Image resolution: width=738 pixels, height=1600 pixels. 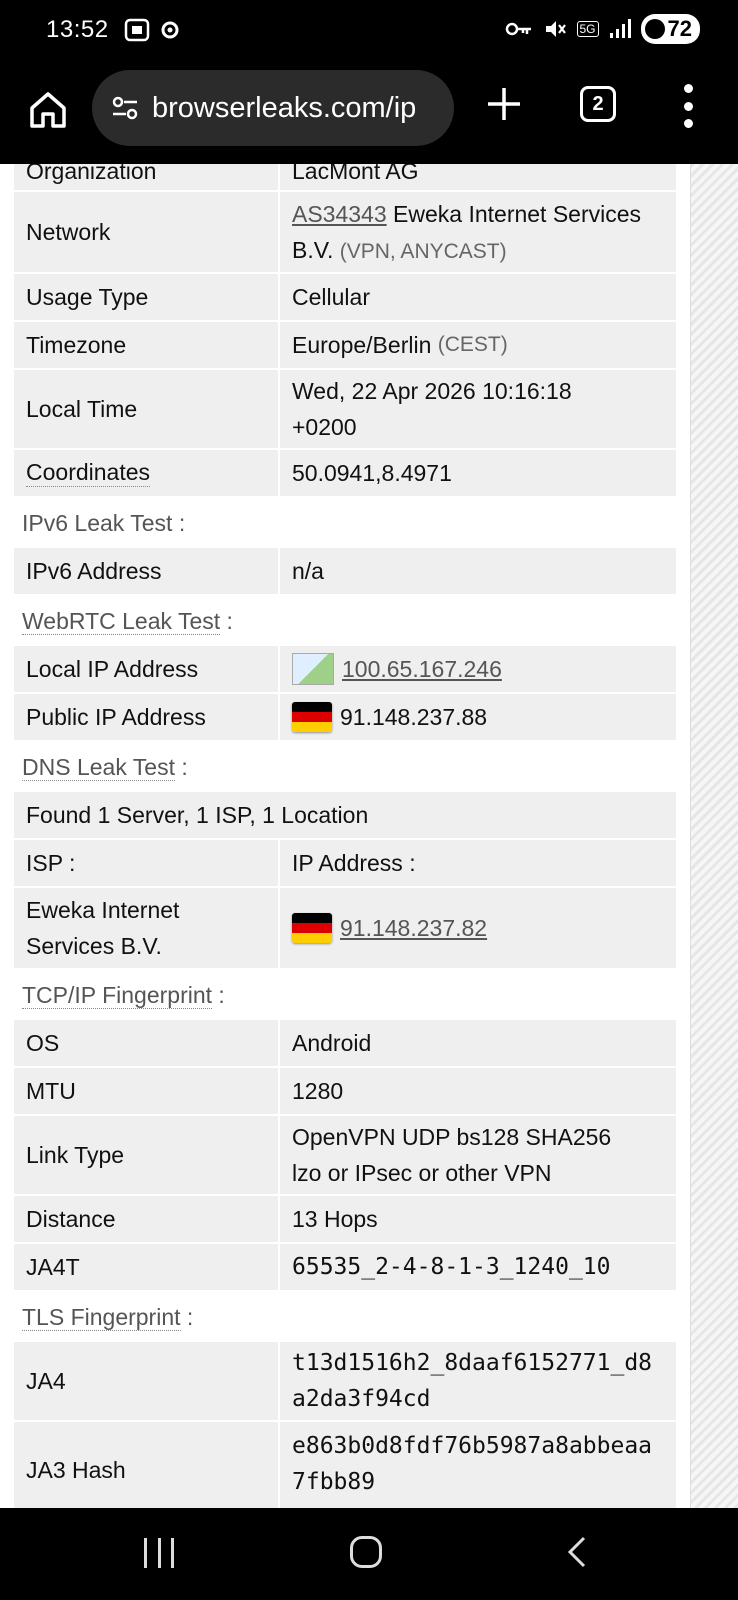 I want to click on row-value: 13 Hops, so click(x=478, y=1219).